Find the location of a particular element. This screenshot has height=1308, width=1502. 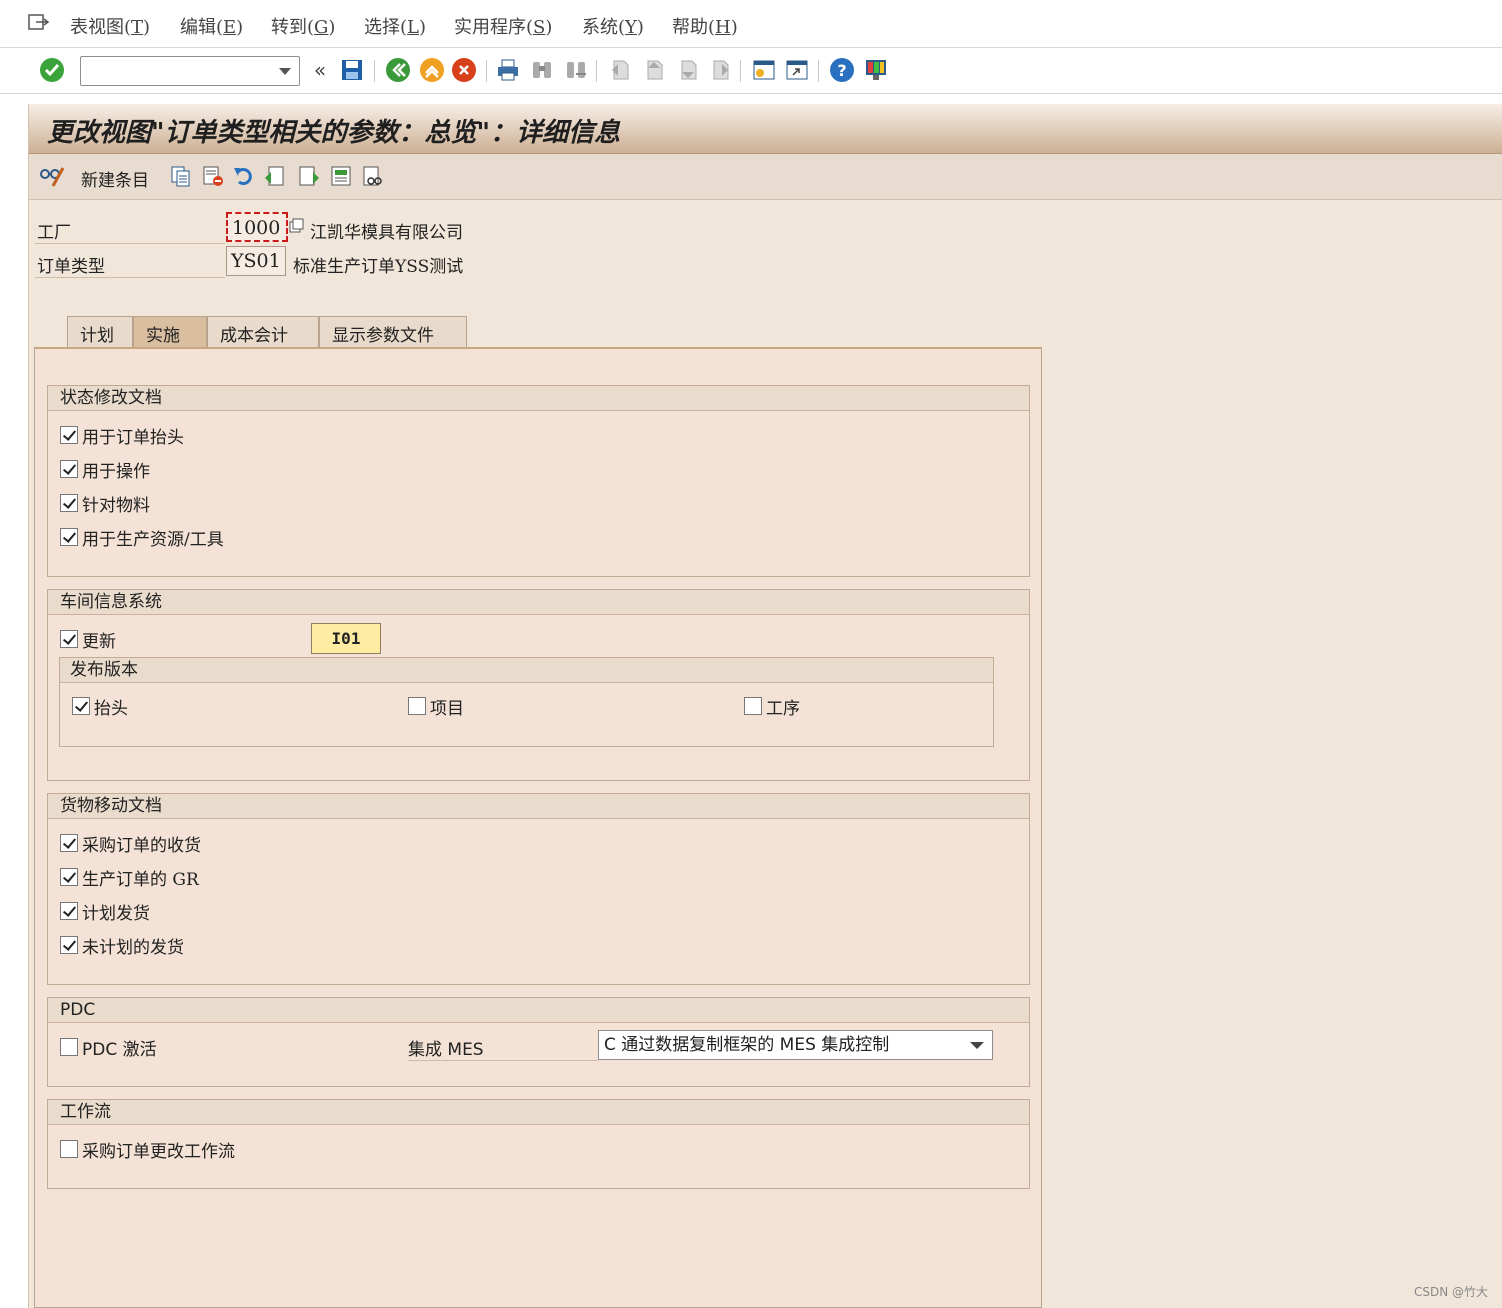

find-next-icon is located at coordinates (576, 70).